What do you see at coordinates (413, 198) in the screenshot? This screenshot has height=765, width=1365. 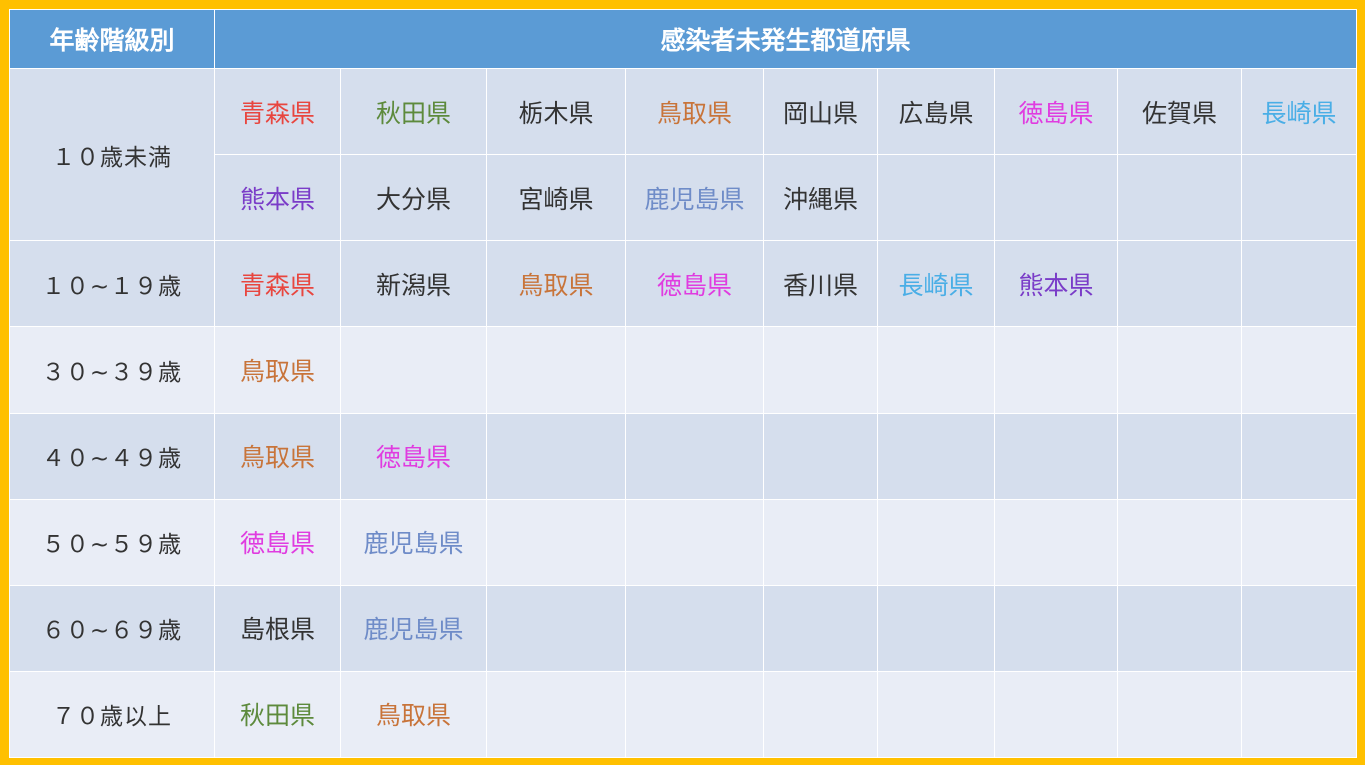 I see `prefecture-cell: 大分県` at bounding box center [413, 198].